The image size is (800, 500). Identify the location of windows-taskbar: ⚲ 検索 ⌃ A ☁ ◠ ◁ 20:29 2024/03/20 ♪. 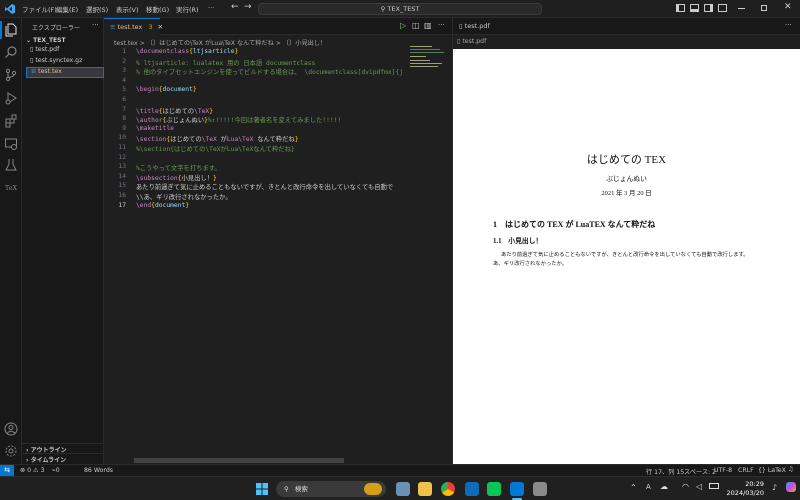
(400, 488).